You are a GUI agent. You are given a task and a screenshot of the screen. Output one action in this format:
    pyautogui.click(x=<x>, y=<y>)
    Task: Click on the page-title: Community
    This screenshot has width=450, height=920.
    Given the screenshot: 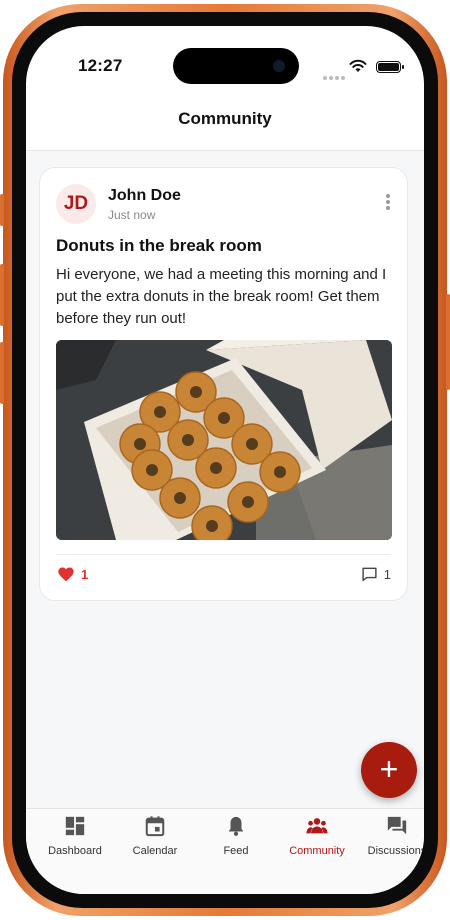 What is the action you would take?
    pyautogui.click(x=225, y=118)
    